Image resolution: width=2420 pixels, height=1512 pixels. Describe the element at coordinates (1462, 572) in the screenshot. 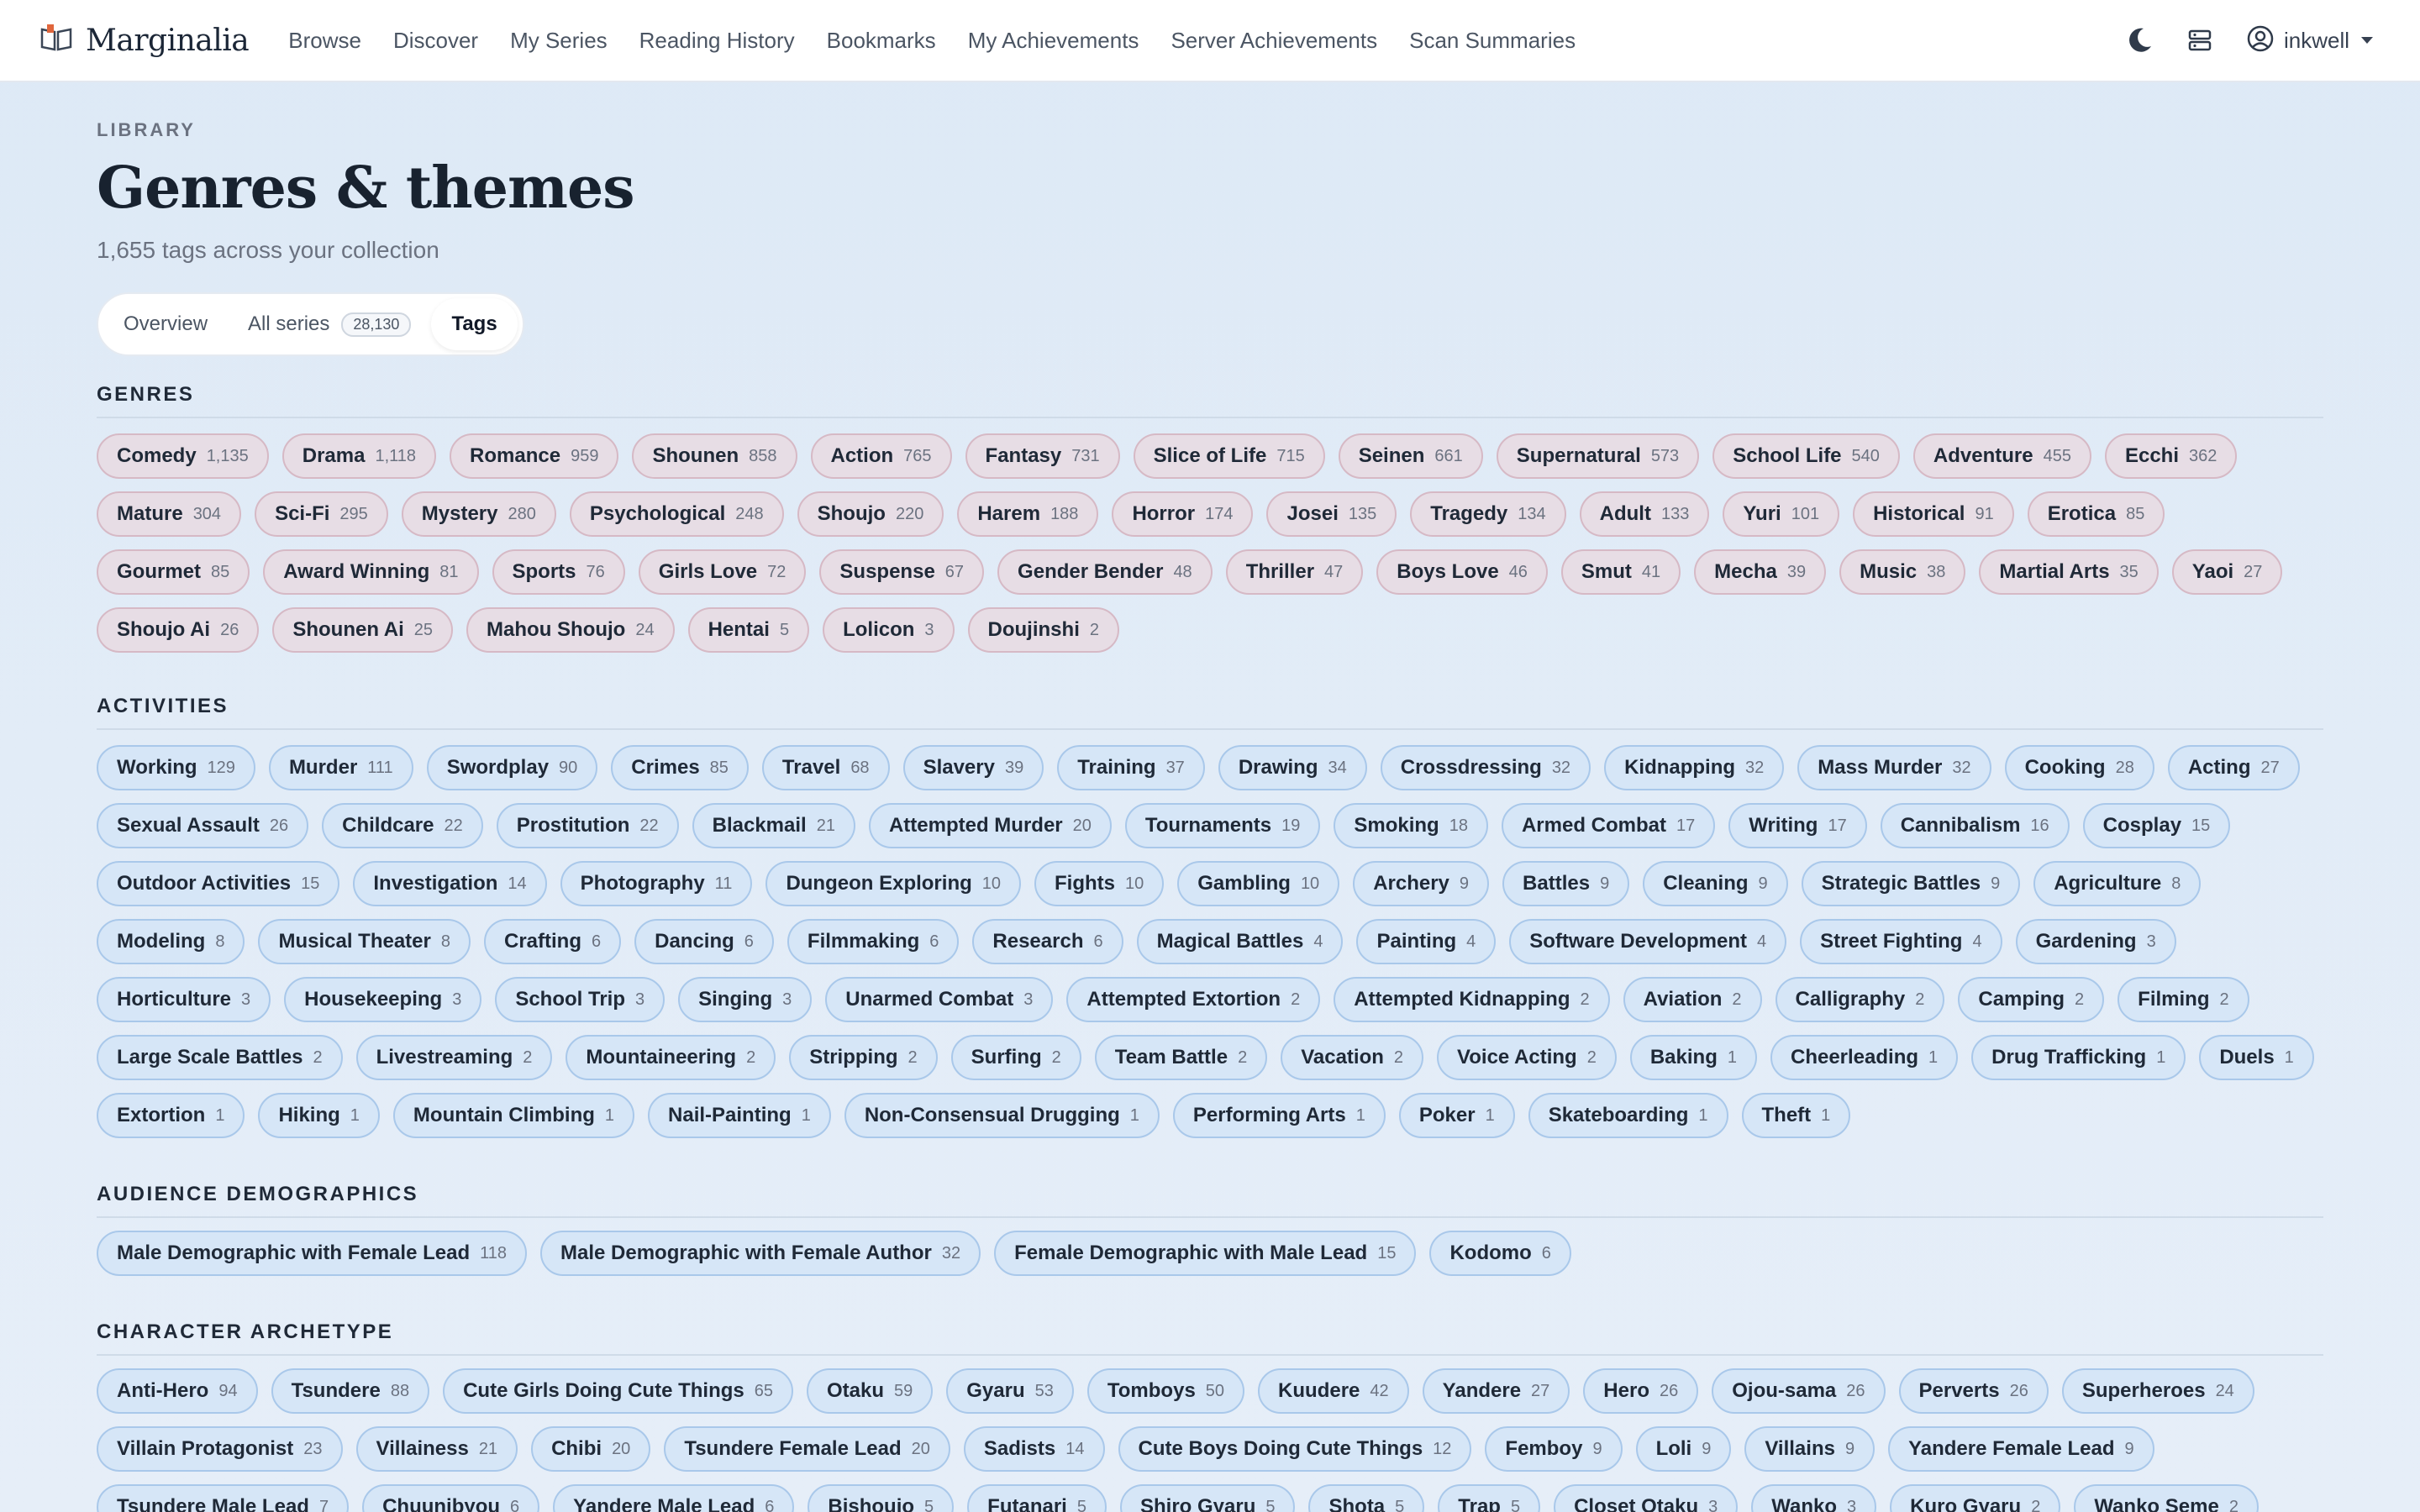

I see `tag-chip: Boys Love 46` at that location.